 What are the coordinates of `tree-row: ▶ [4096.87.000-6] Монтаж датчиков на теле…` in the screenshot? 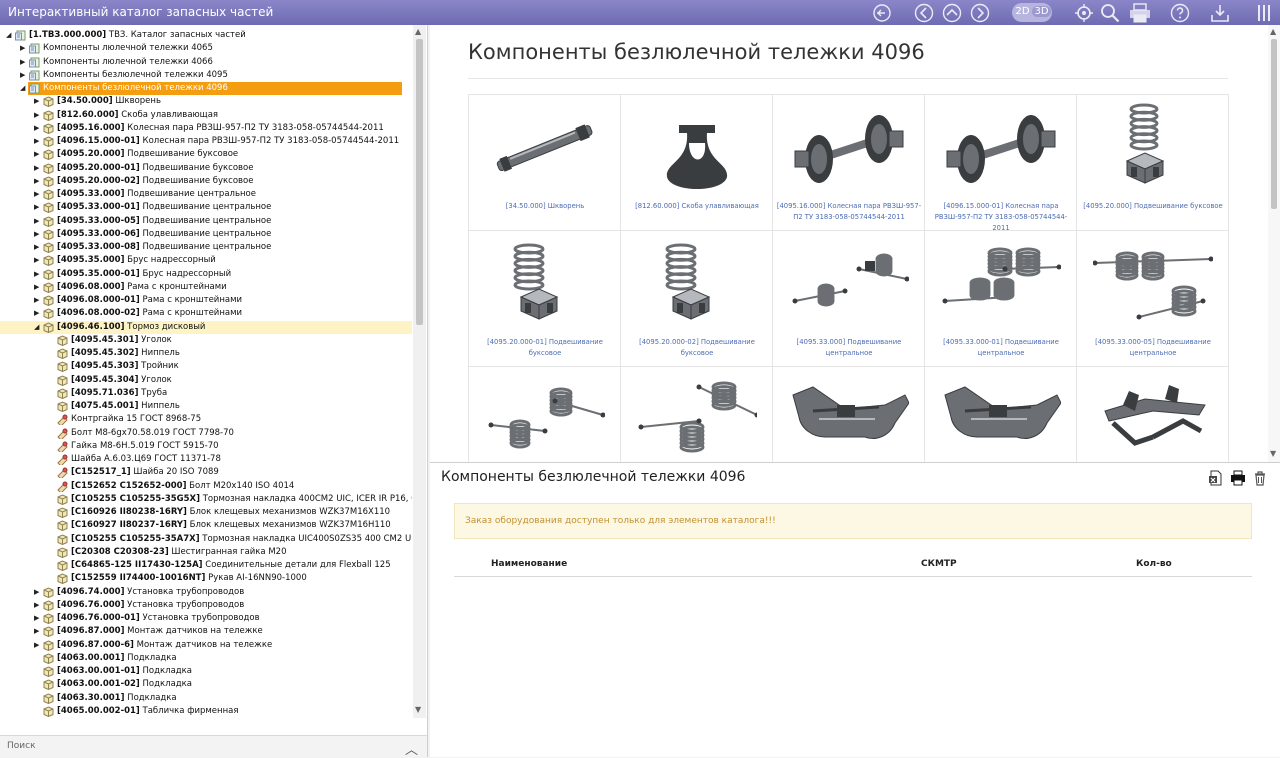 It's located at (206, 645).